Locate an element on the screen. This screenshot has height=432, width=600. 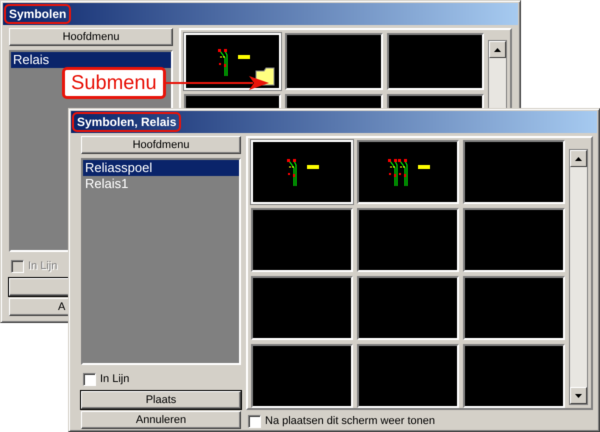
scrollbar is located at coordinates (578, 277).